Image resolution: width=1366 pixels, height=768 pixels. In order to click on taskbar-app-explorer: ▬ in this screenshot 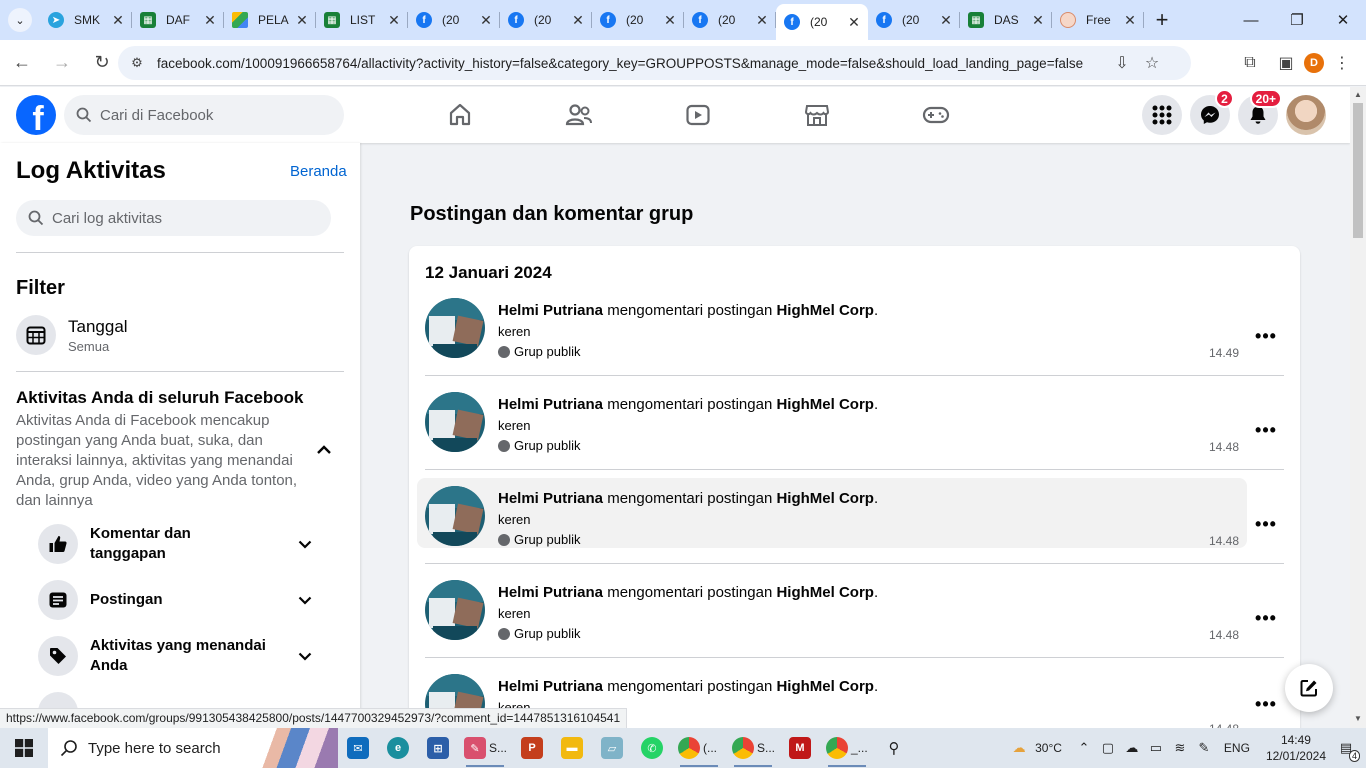, I will do `click(572, 748)`.